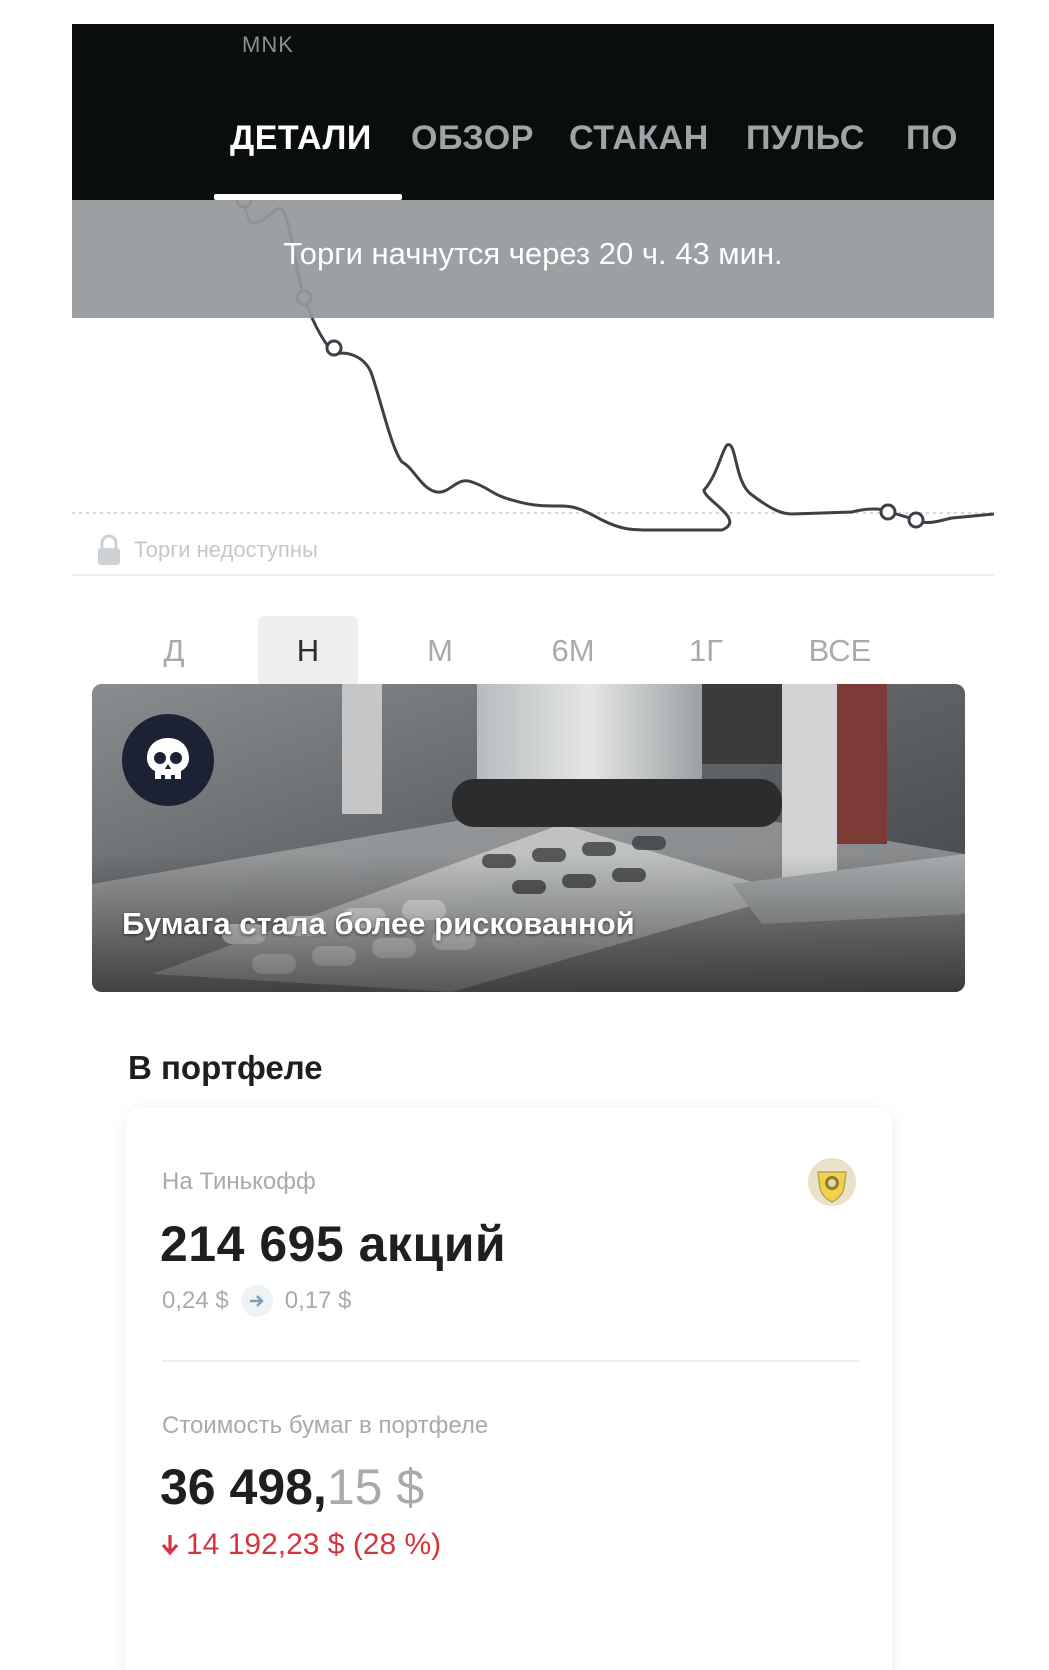  What do you see at coordinates (375, 1487) in the screenshot?
I see `portfolio-value-decimal: 15 $` at bounding box center [375, 1487].